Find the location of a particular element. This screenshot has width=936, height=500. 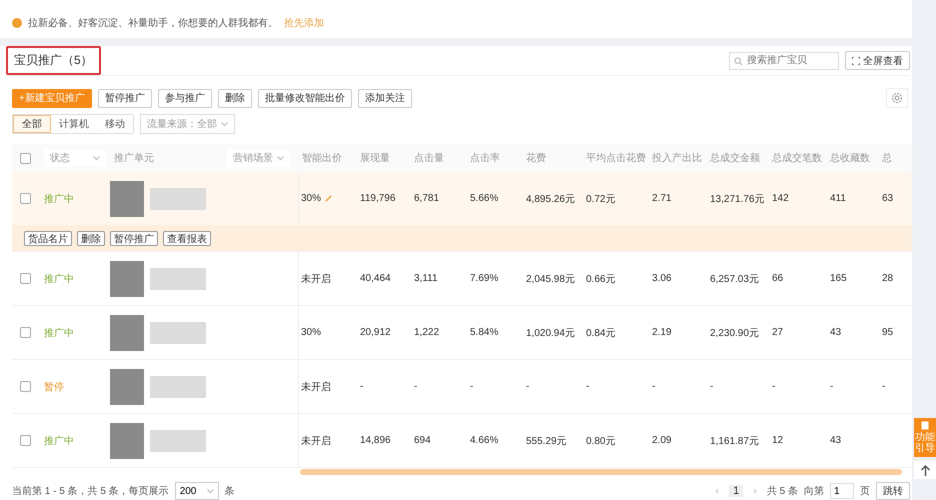

table-cell-text: 2,045.98元 is located at coordinates (550, 279).